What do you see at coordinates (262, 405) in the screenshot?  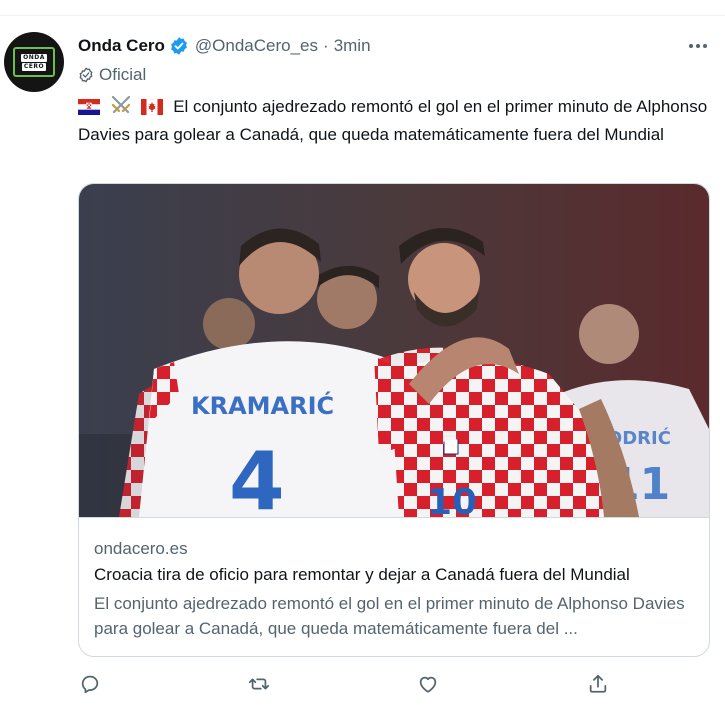 I see `kramaric-name-text: KRAMARIĆ` at bounding box center [262, 405].